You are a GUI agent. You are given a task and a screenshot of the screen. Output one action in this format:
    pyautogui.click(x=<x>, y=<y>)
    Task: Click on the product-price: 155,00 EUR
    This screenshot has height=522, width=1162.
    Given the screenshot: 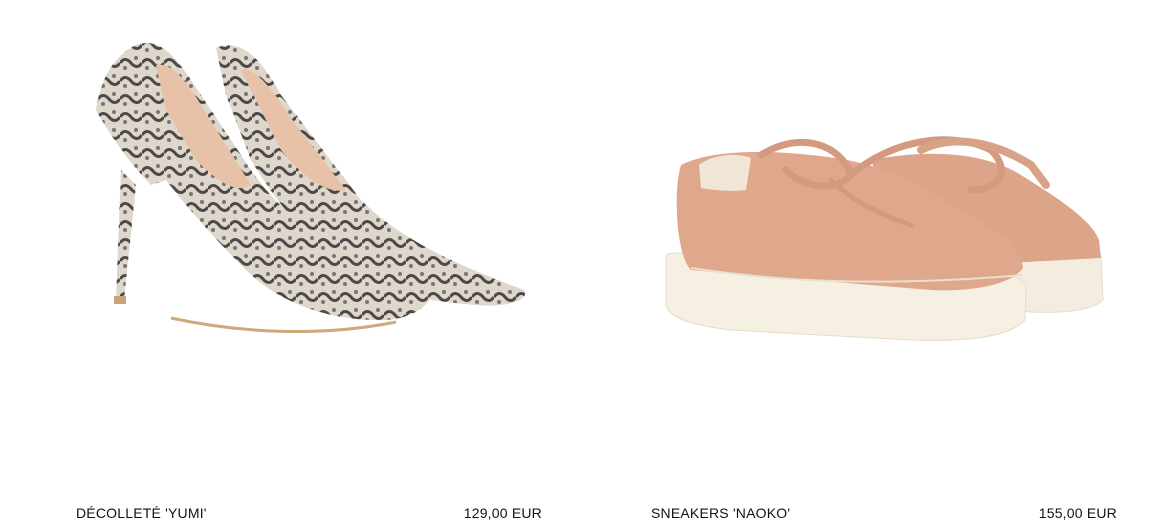 What is the action you would take?
    pyautogui.click(x=1077, y=513)
    